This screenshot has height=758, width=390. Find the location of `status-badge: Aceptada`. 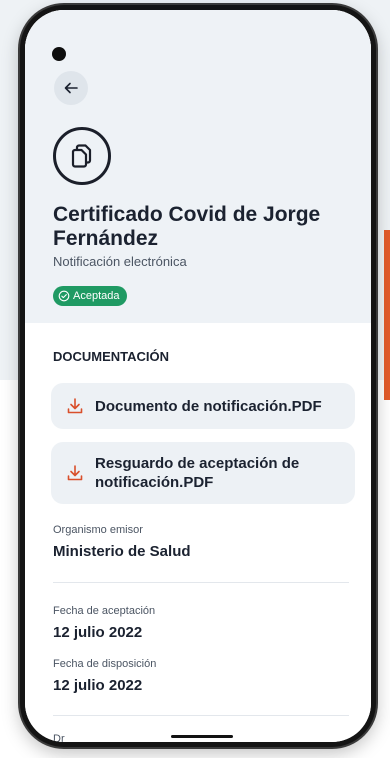

status-badge: Aceptada is located at coordinates (90, 296).